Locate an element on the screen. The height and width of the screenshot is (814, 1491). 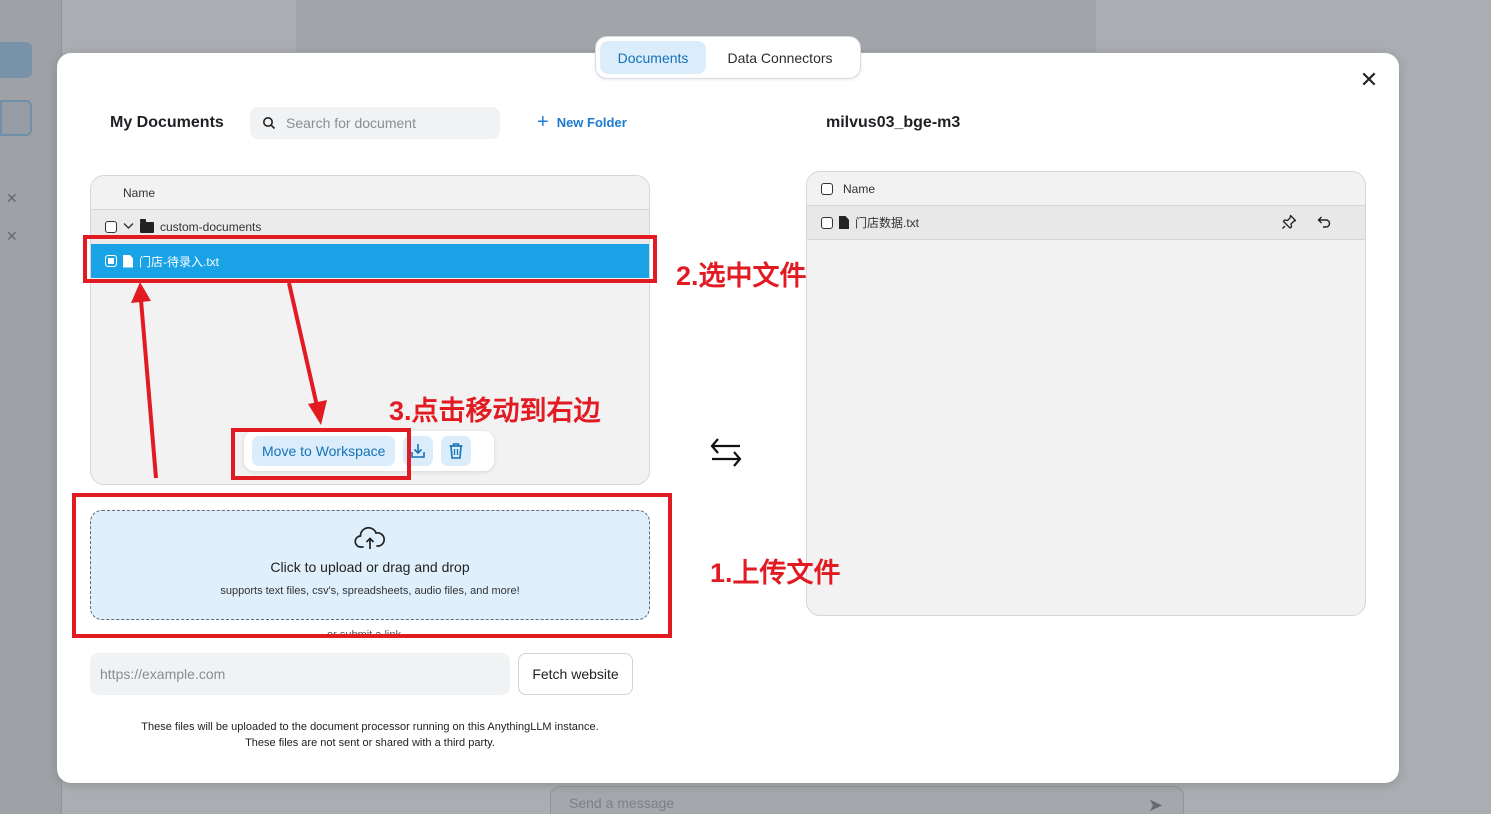
workspace-column-name: Name is located at coordinates (859, 188).